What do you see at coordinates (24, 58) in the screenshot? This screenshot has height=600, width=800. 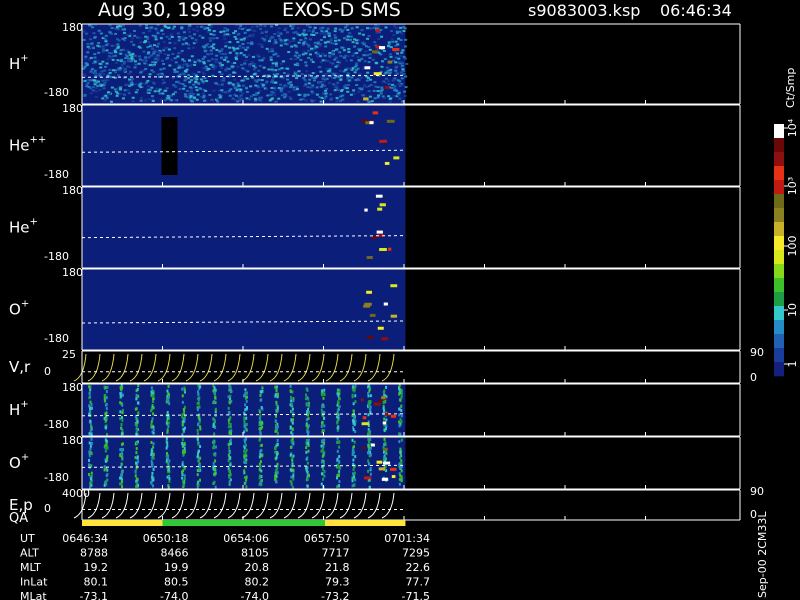 I see `panel-h_plus-label-sup: +` at bounding box center [24, 58].